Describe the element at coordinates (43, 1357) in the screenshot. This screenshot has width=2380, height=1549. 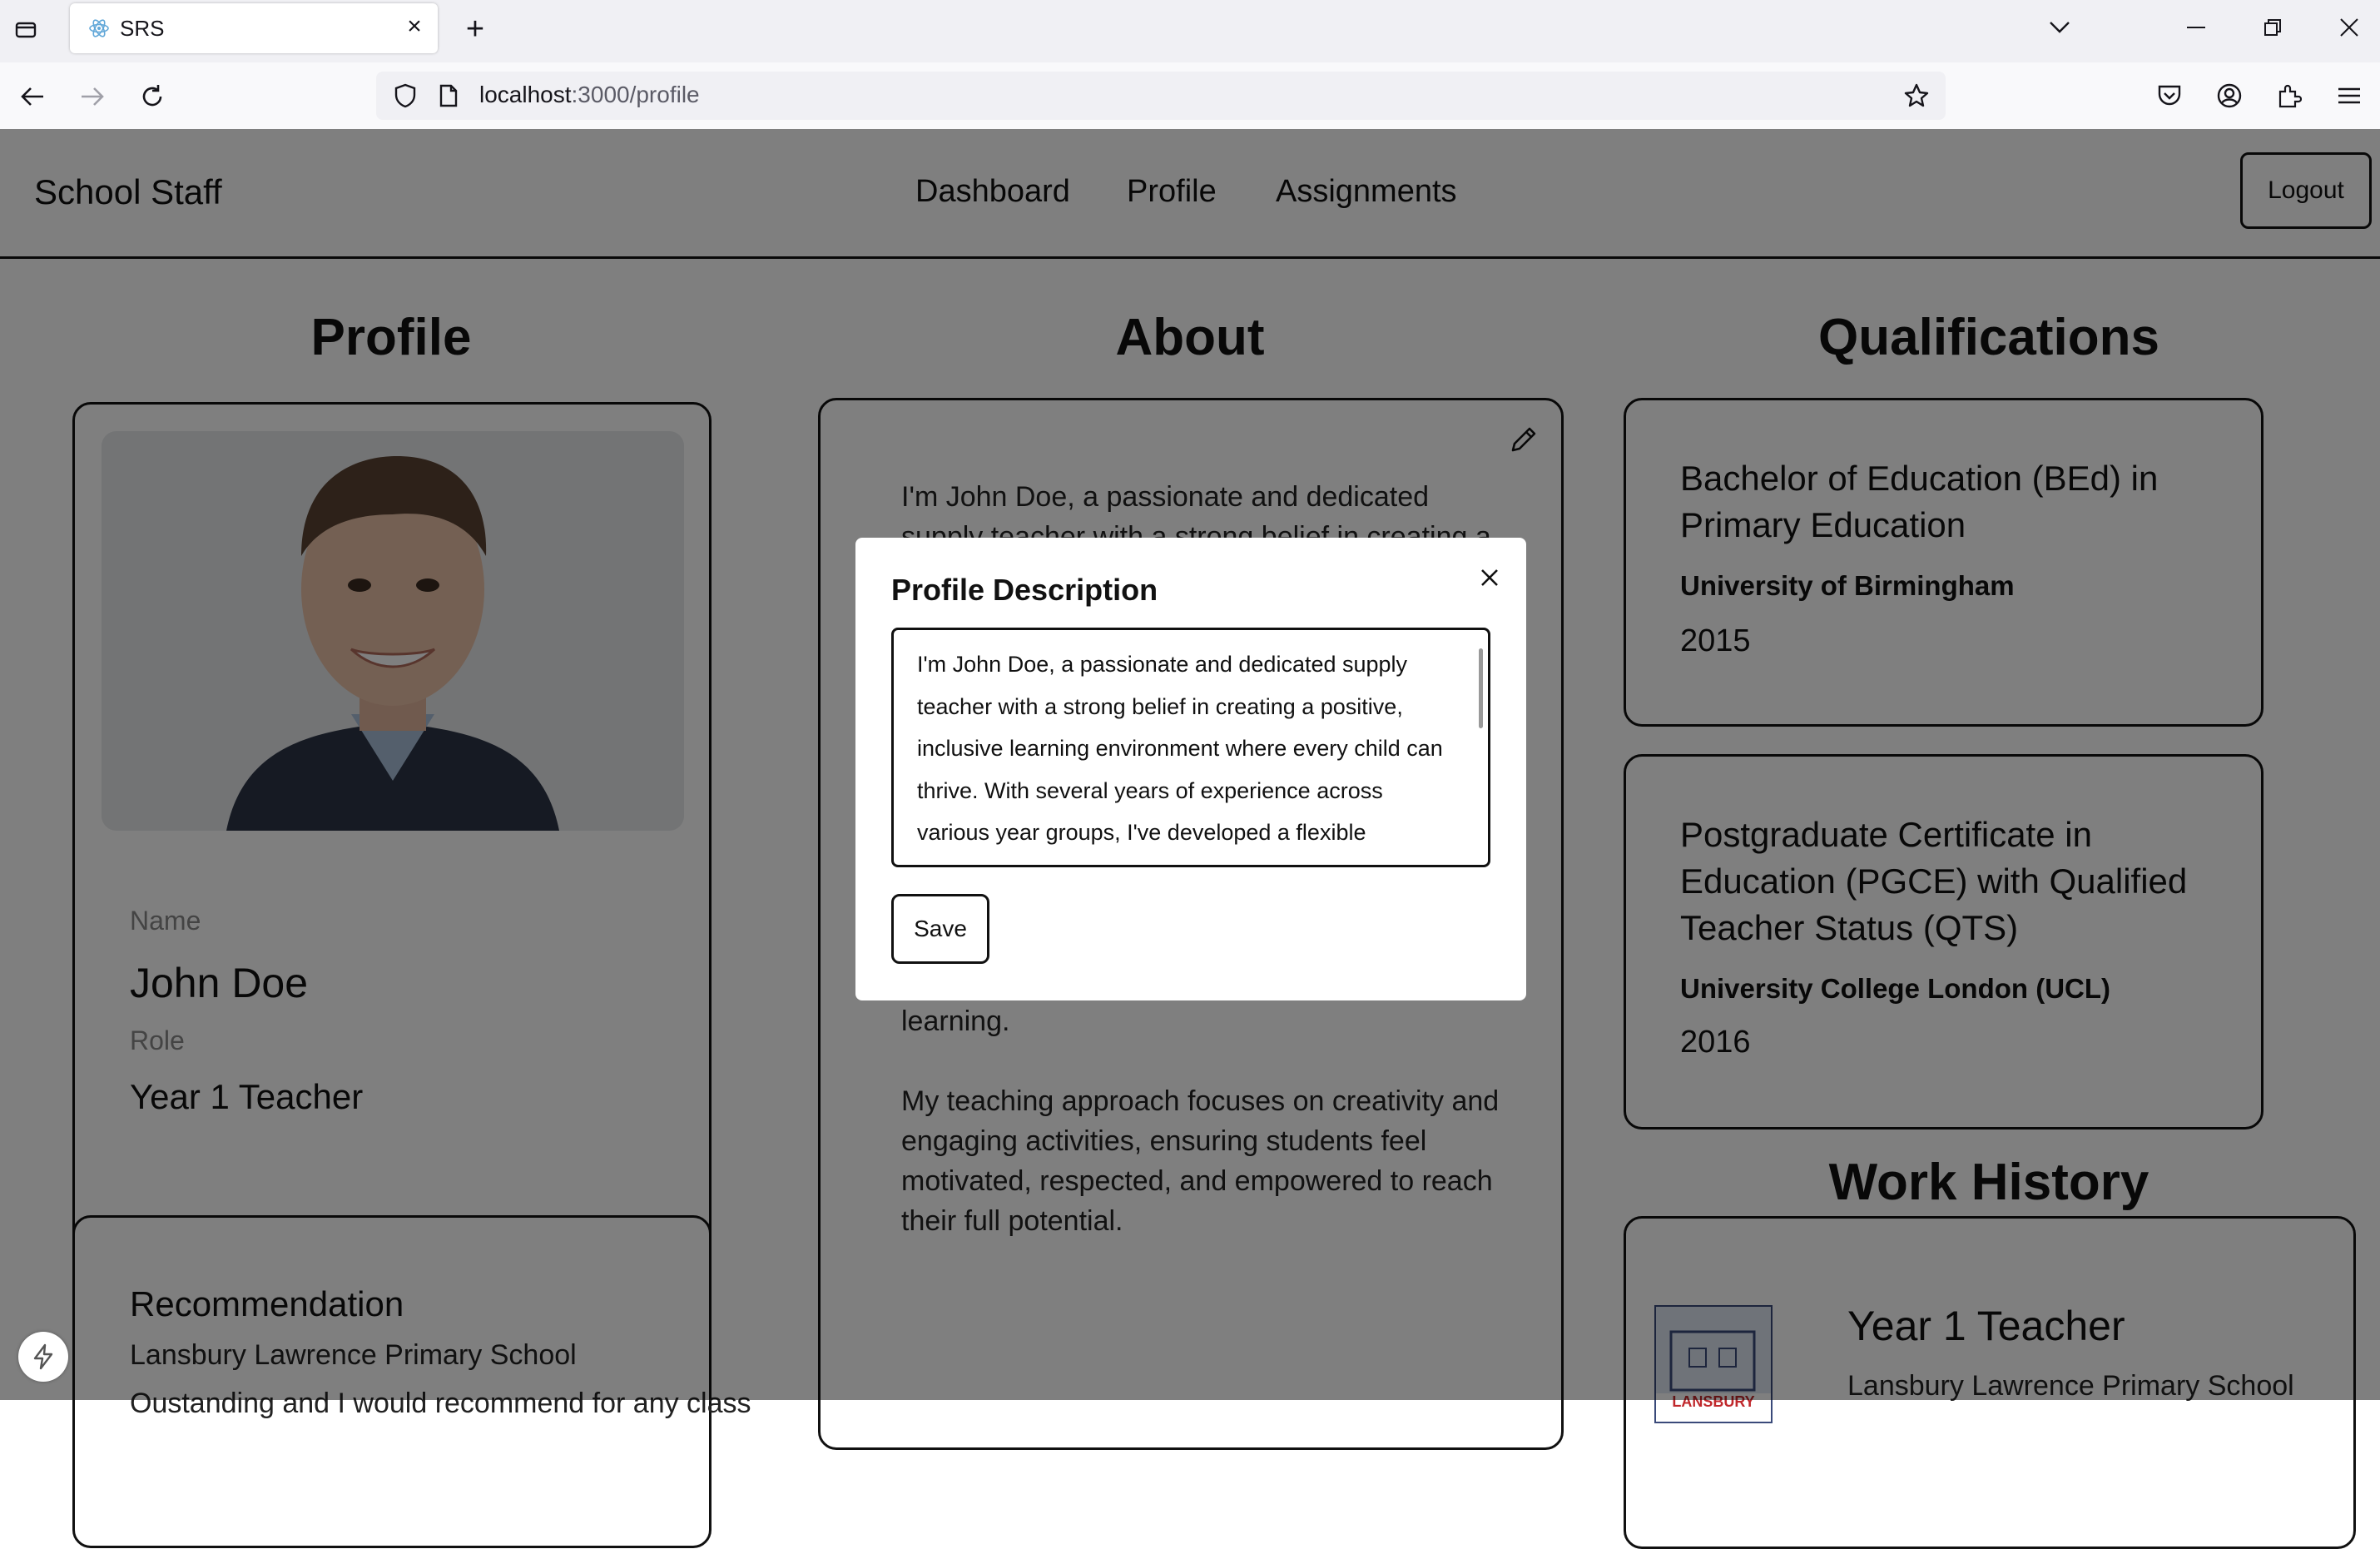
I see `lightning-icon` at that location.